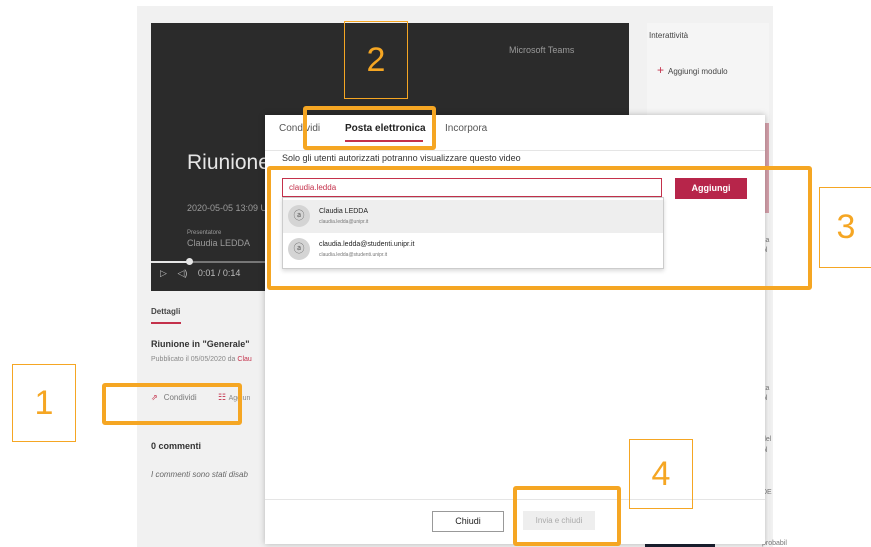  Describe the element at coordinates (661, 70) in the screenshot. I see `plus-icon: +` at that location.